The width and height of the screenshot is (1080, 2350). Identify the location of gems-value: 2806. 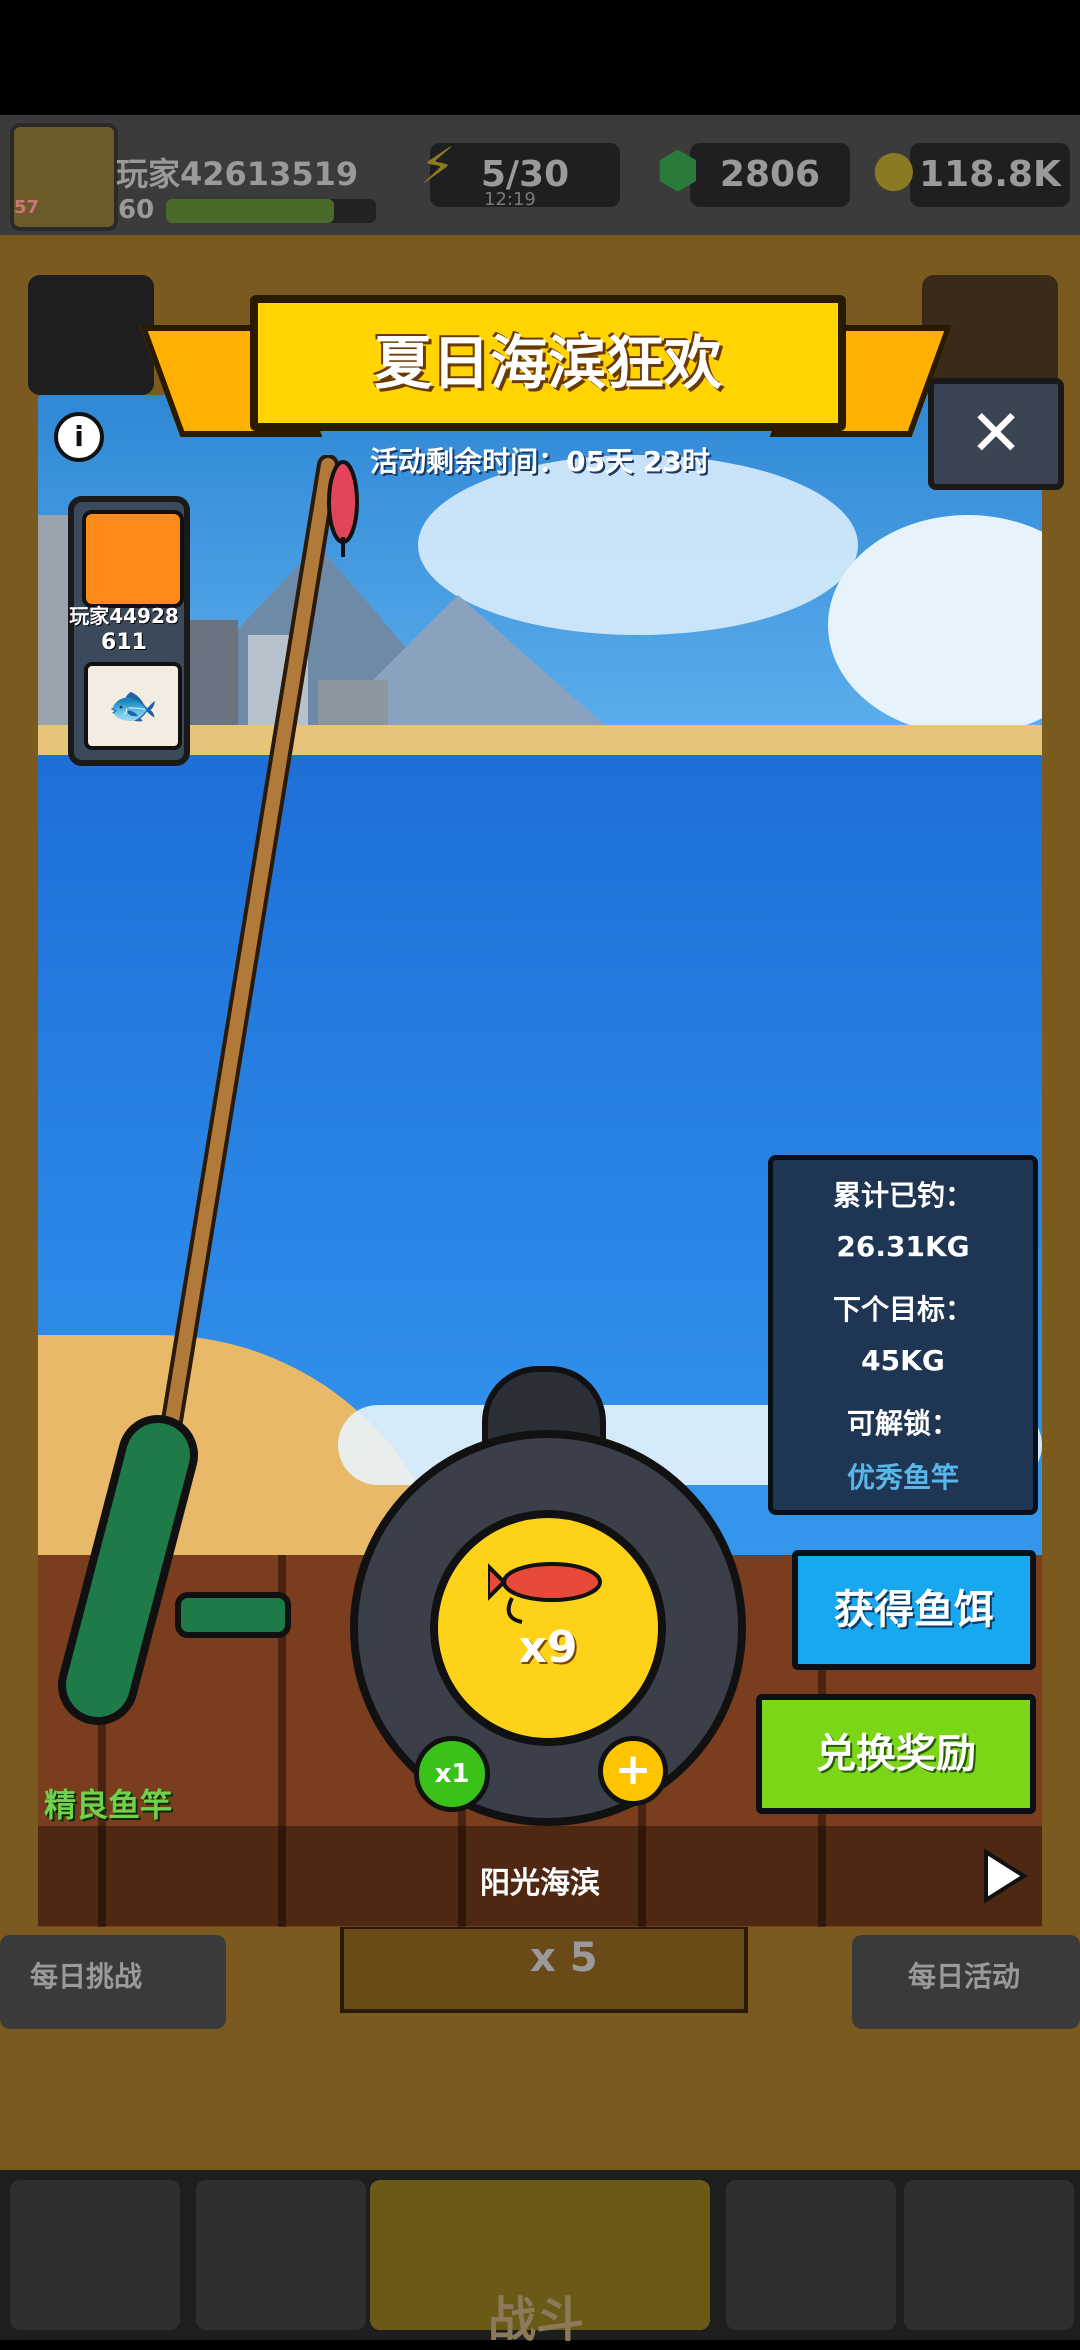
(770, 174).